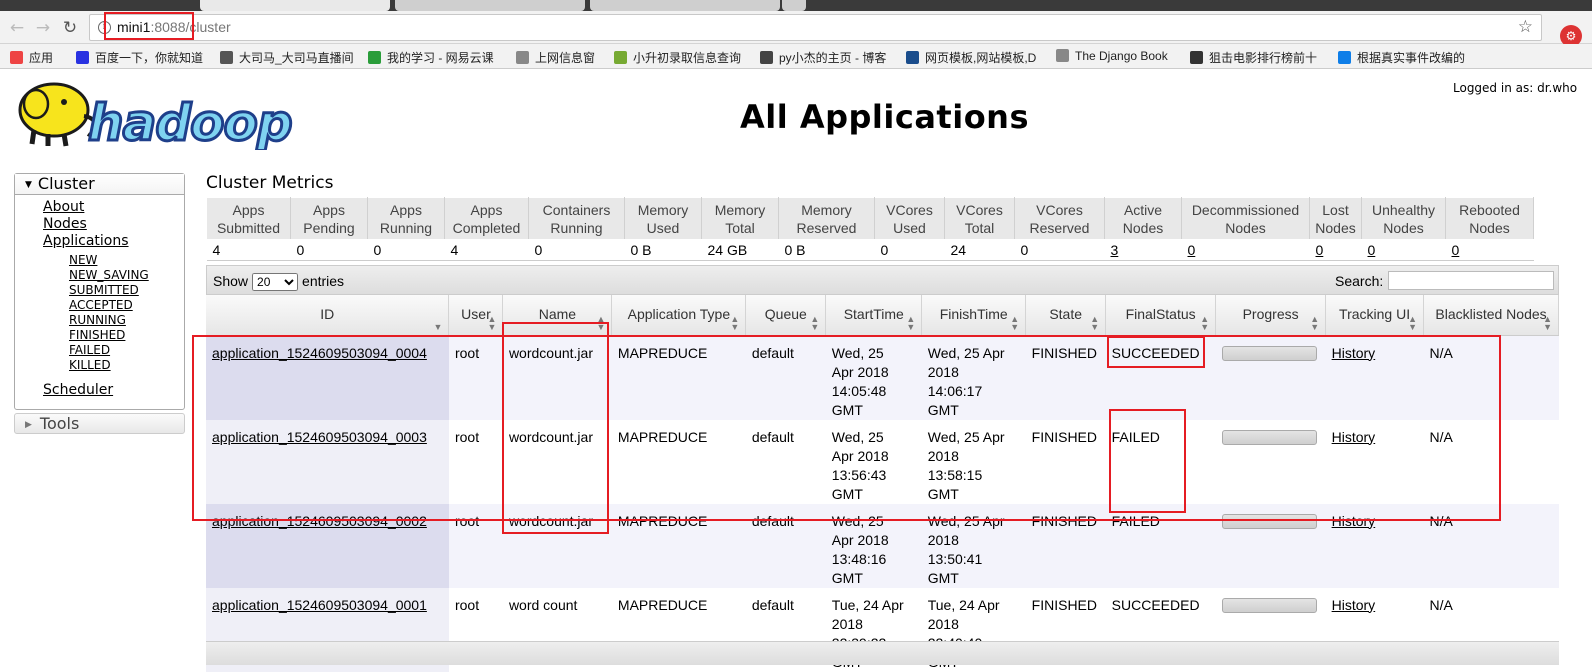 Image resolution: width=1592 pixels, height=672 pixels. Describe the element at coordinates (90, 365) in the screenshot. I see `sidebar-state-killed: KILLED` at that location.